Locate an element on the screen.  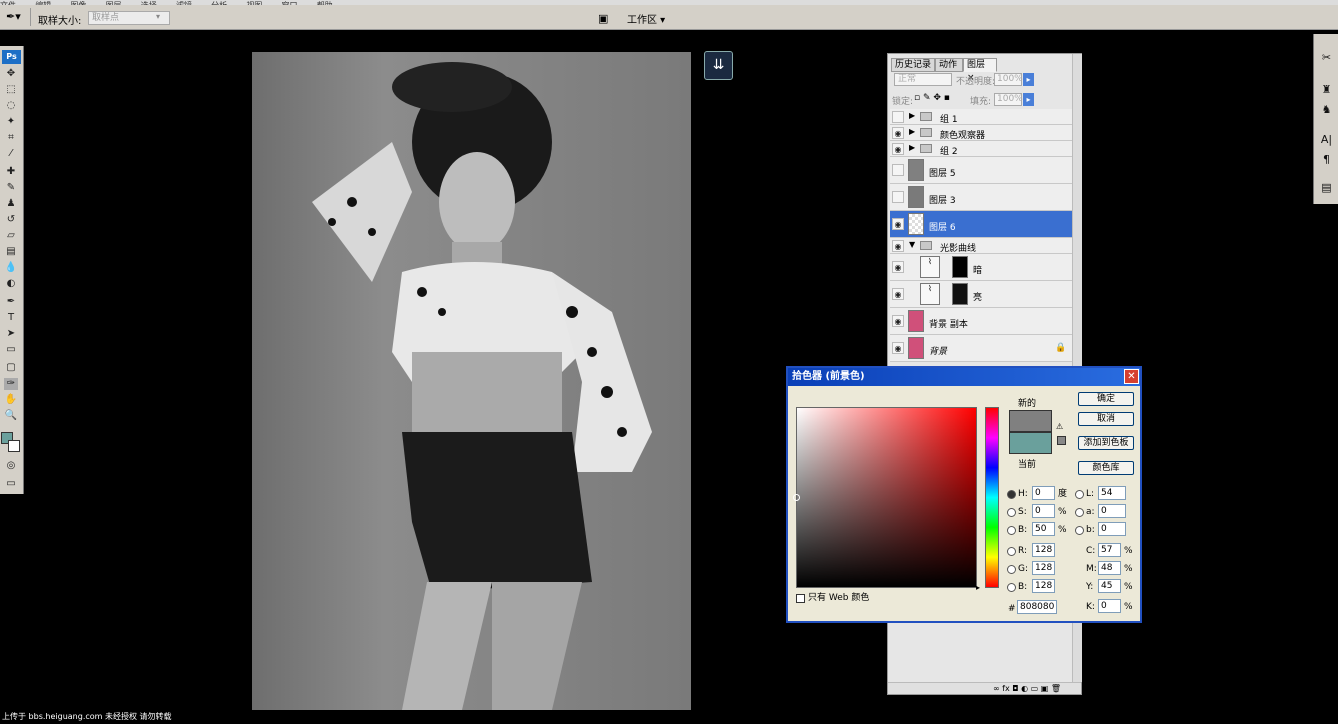
collapse-arrow-icon: ▼ is located at coordinates (912, 244).